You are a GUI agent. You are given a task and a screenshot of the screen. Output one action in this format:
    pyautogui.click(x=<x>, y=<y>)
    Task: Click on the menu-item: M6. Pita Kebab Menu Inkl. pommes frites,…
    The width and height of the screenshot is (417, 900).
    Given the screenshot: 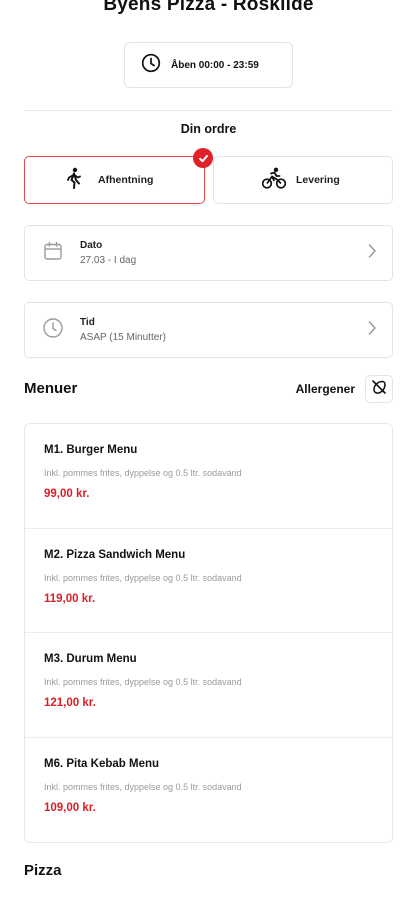 What is the action you would take?
    pyautogui.click(x=208, y=790)
    